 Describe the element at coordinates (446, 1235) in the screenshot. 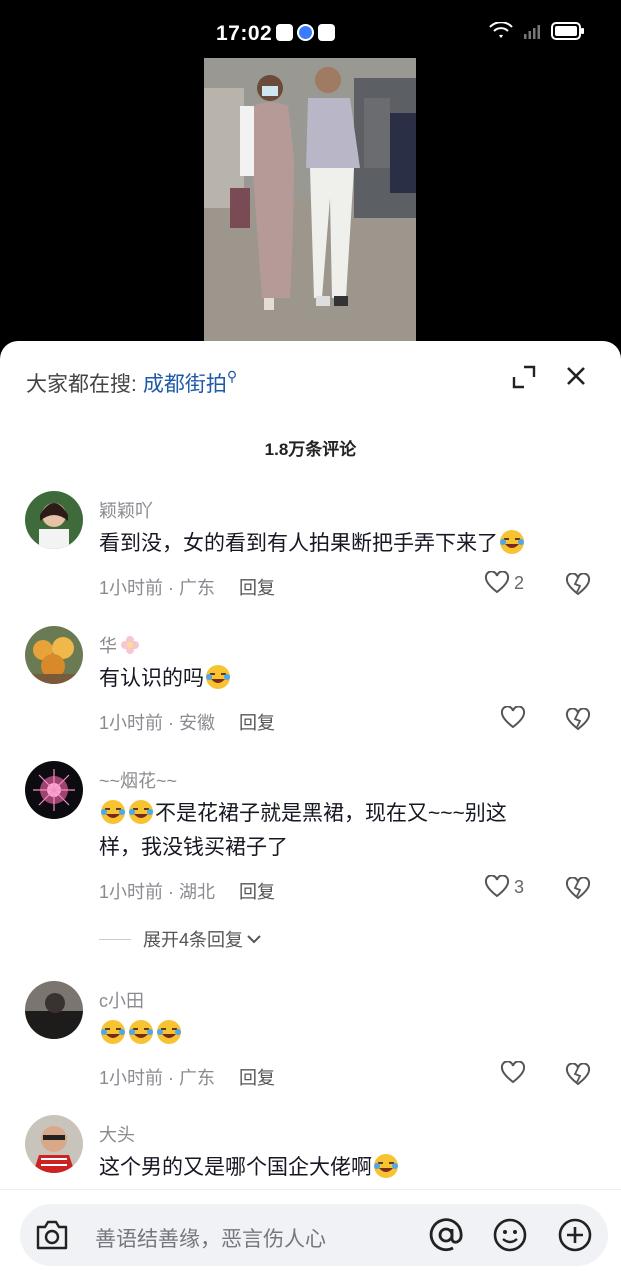

I see `mention-icon` at that location.